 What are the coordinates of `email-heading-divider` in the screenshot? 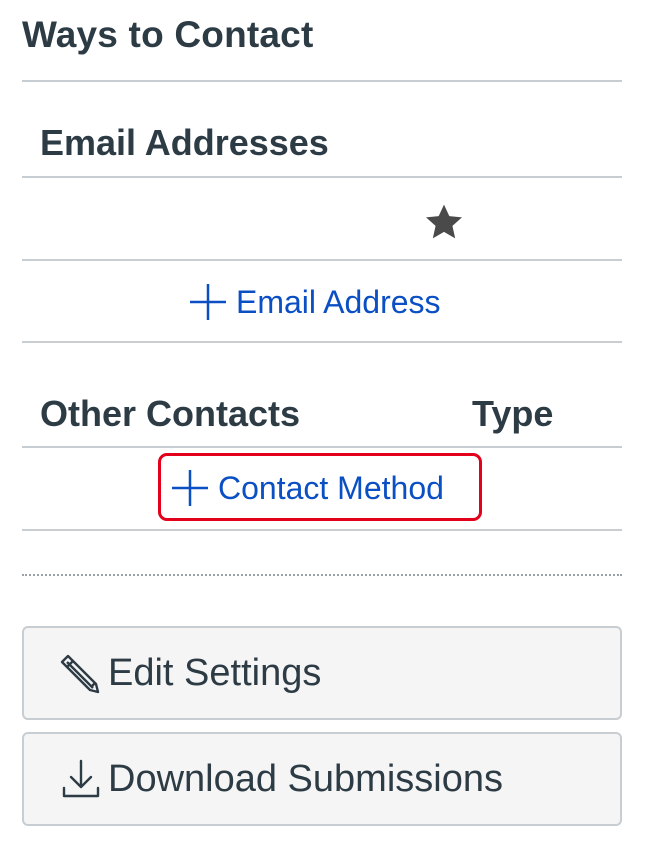 It's located at (322, 177).